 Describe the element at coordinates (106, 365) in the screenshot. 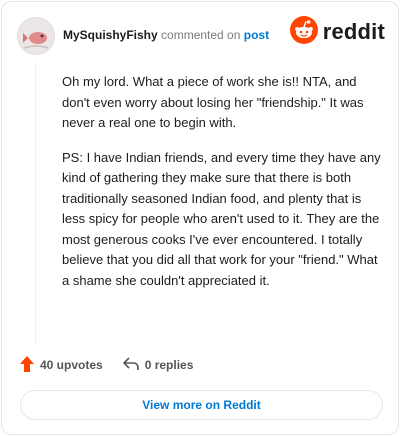

I see `comment-actions: 40 upvotes 0 replies` at that location.